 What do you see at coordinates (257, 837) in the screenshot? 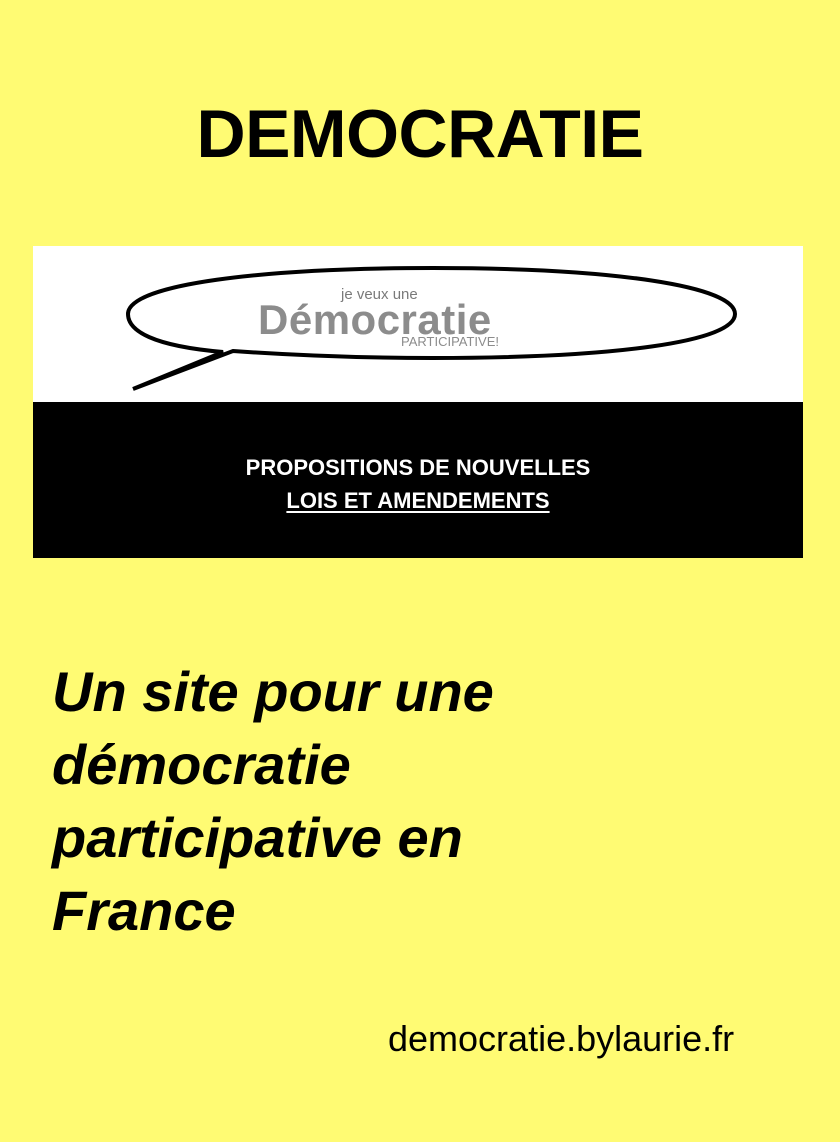
I see `tagline-line: participative en` at bounding box center [257, 837].